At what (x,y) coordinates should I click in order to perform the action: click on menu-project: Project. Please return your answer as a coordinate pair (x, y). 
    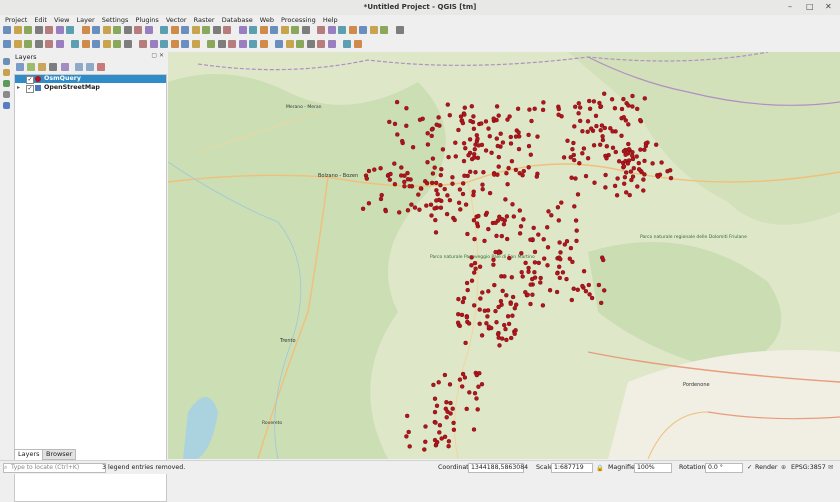
    Looking at the image, I should click on (16, 20).